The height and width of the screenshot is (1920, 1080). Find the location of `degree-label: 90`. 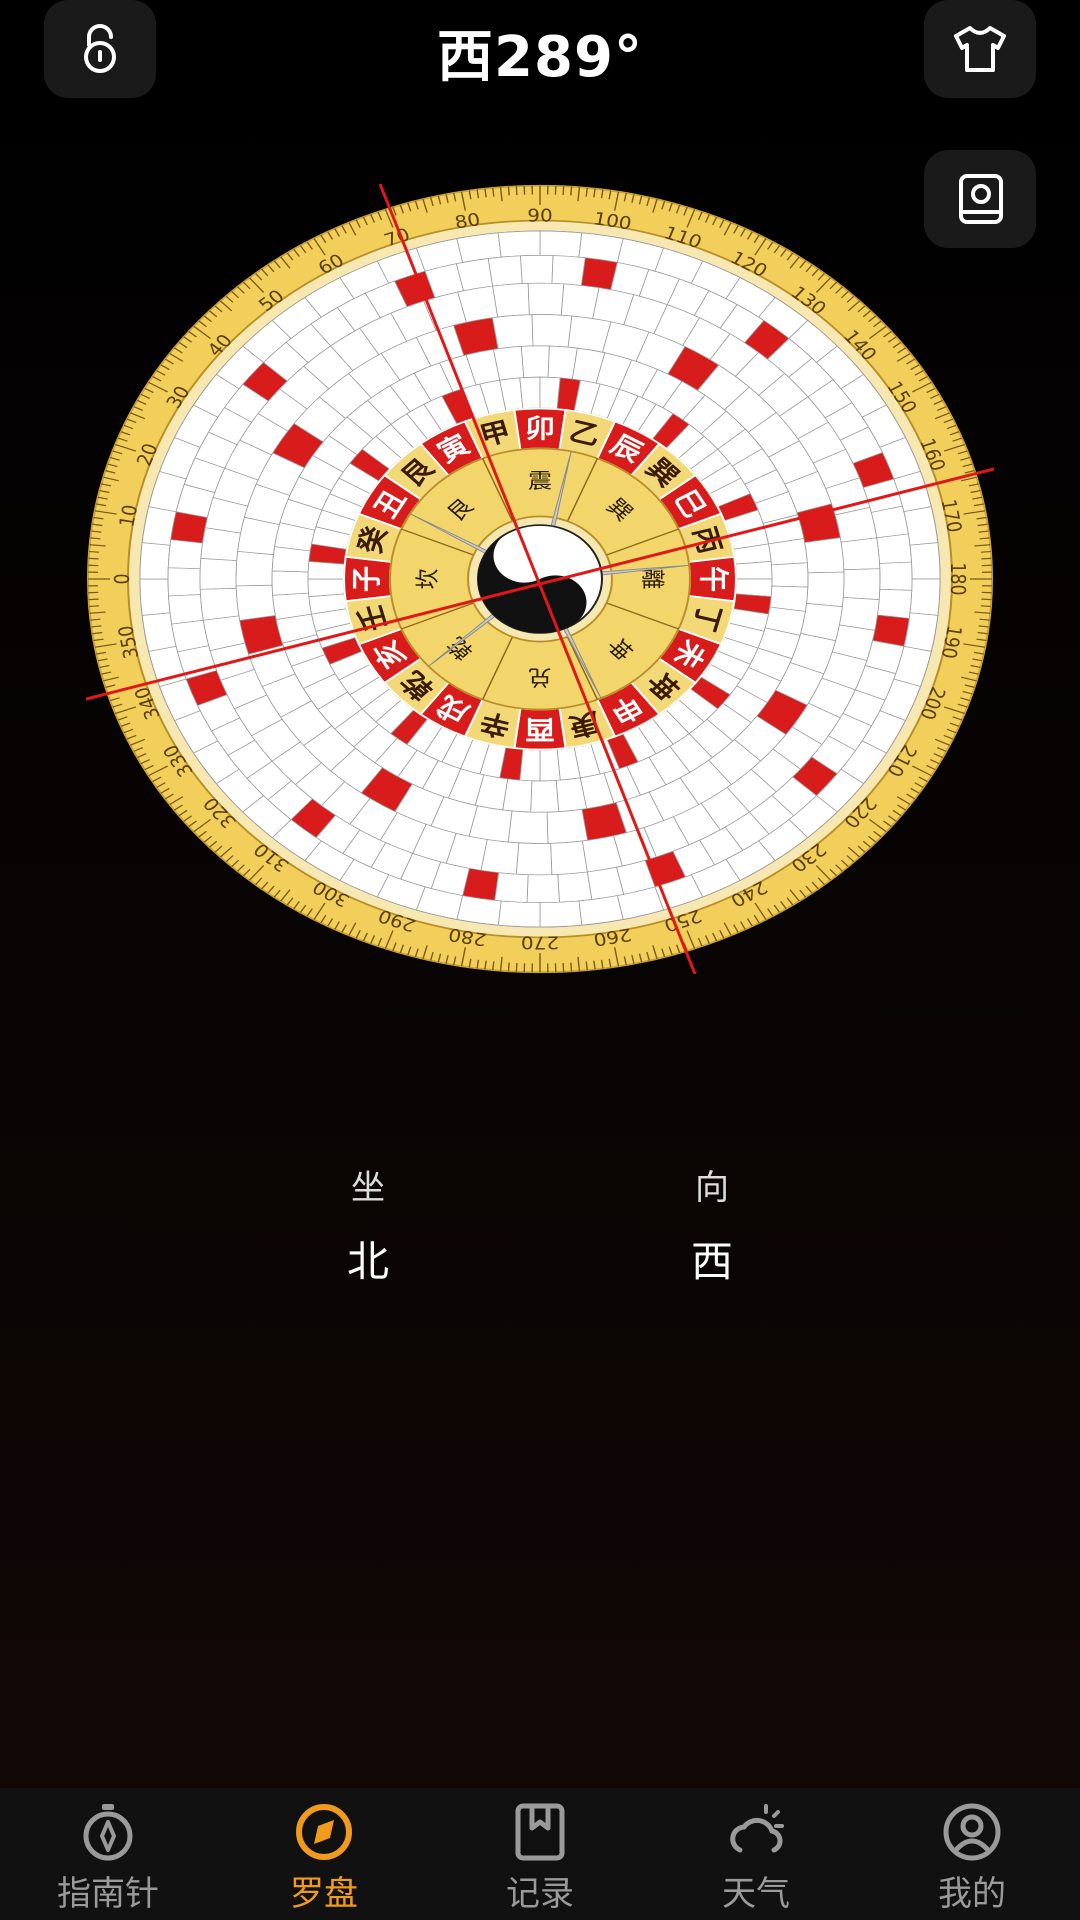

degree-label: 90 is located at coordinates (539, 215).